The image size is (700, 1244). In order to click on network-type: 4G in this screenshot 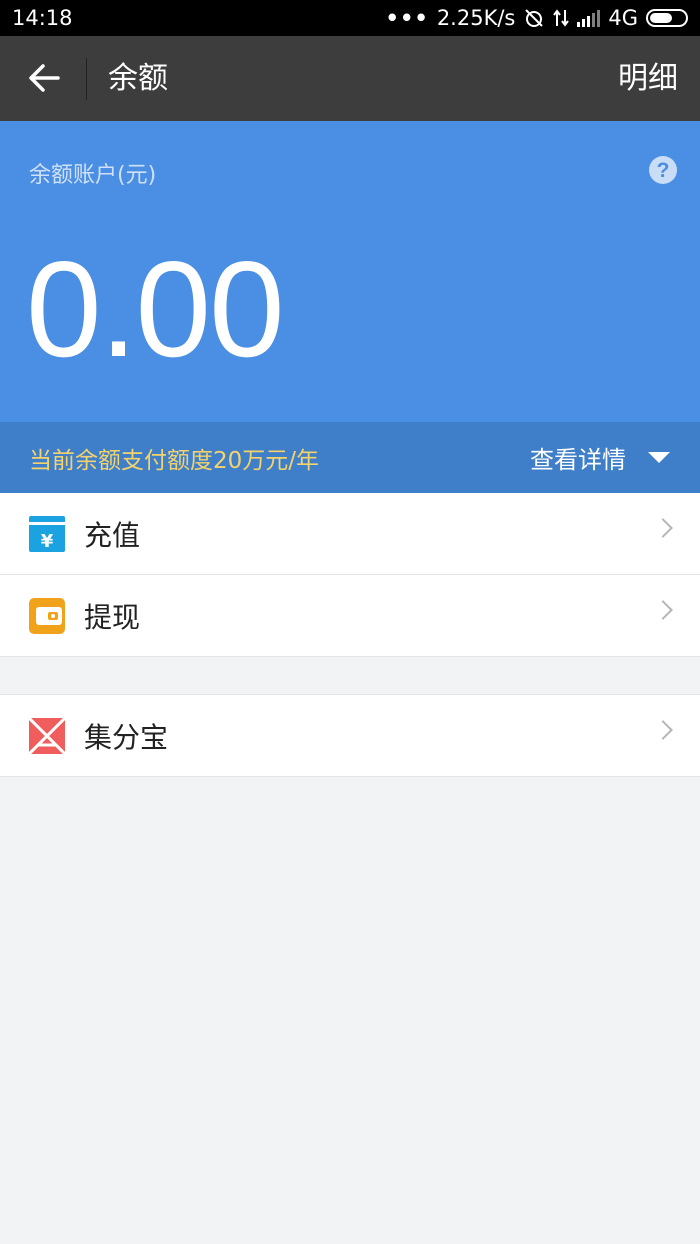, I will do `click(623, 18)`.